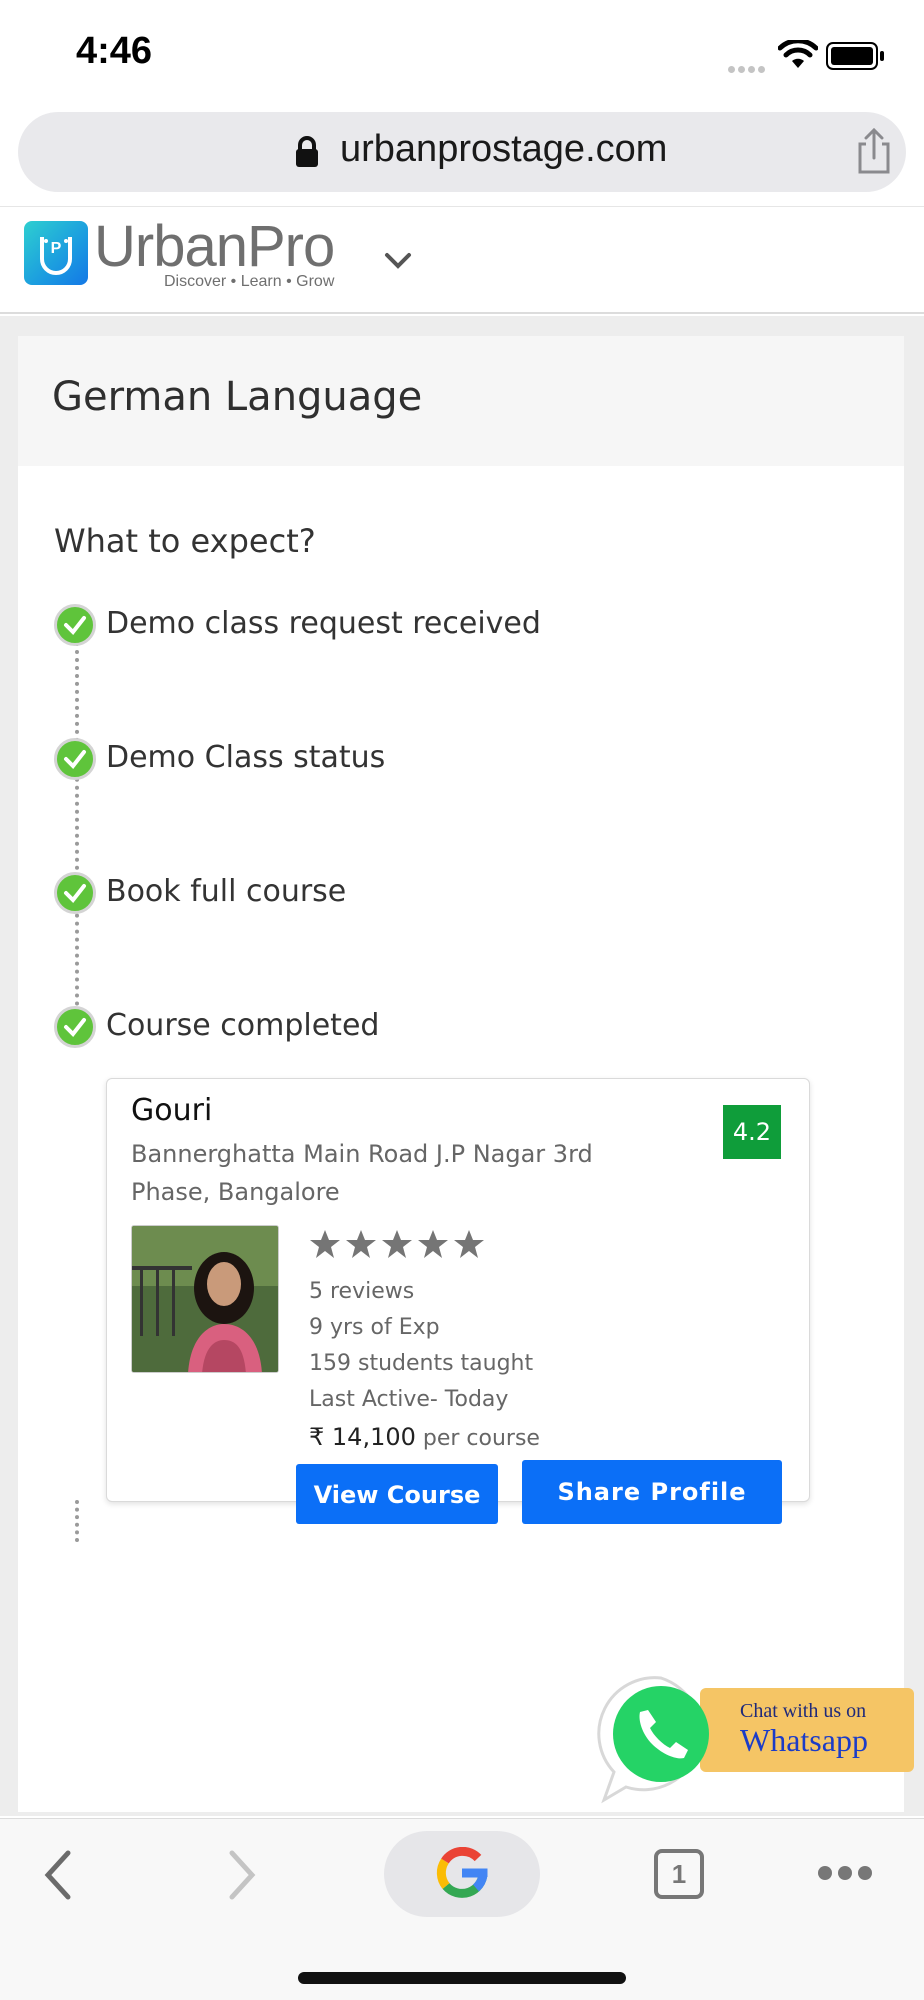  I want to click on address-bar: urbanprostage.com, so click(462, 152).